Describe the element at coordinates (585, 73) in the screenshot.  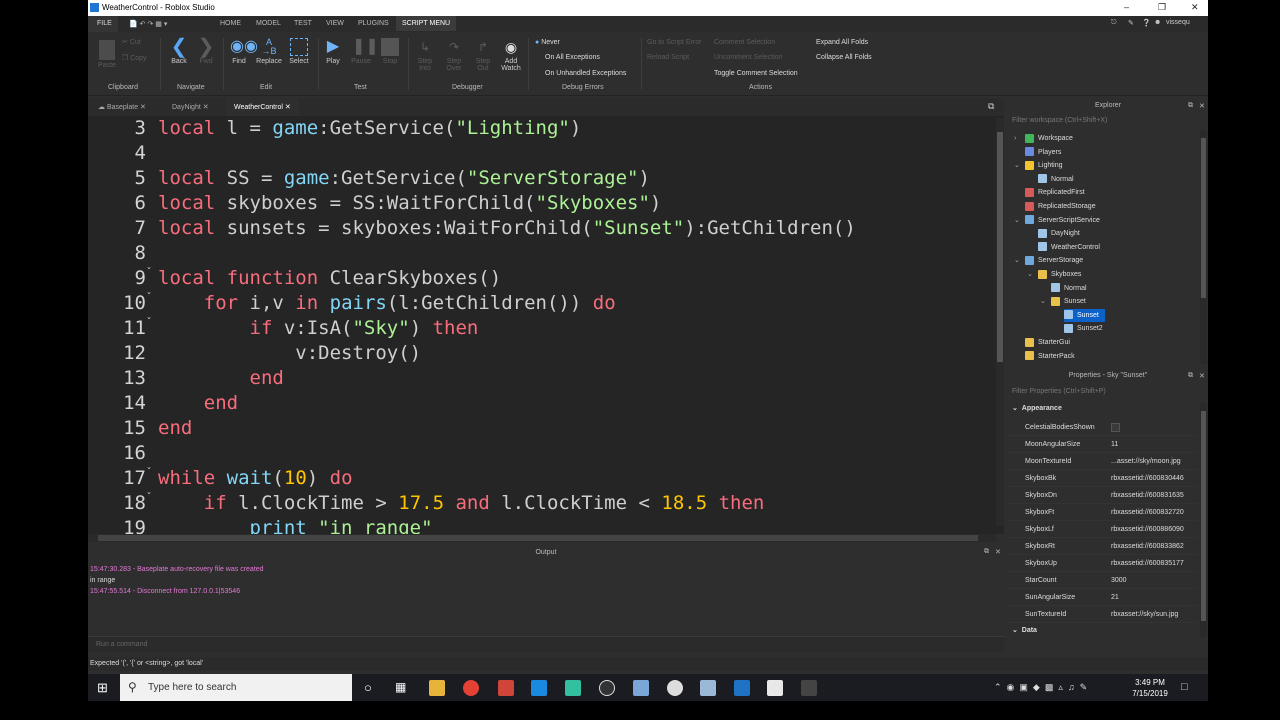
I see `debug-unhandled-option: On Unhandled Exceptions` at that location.